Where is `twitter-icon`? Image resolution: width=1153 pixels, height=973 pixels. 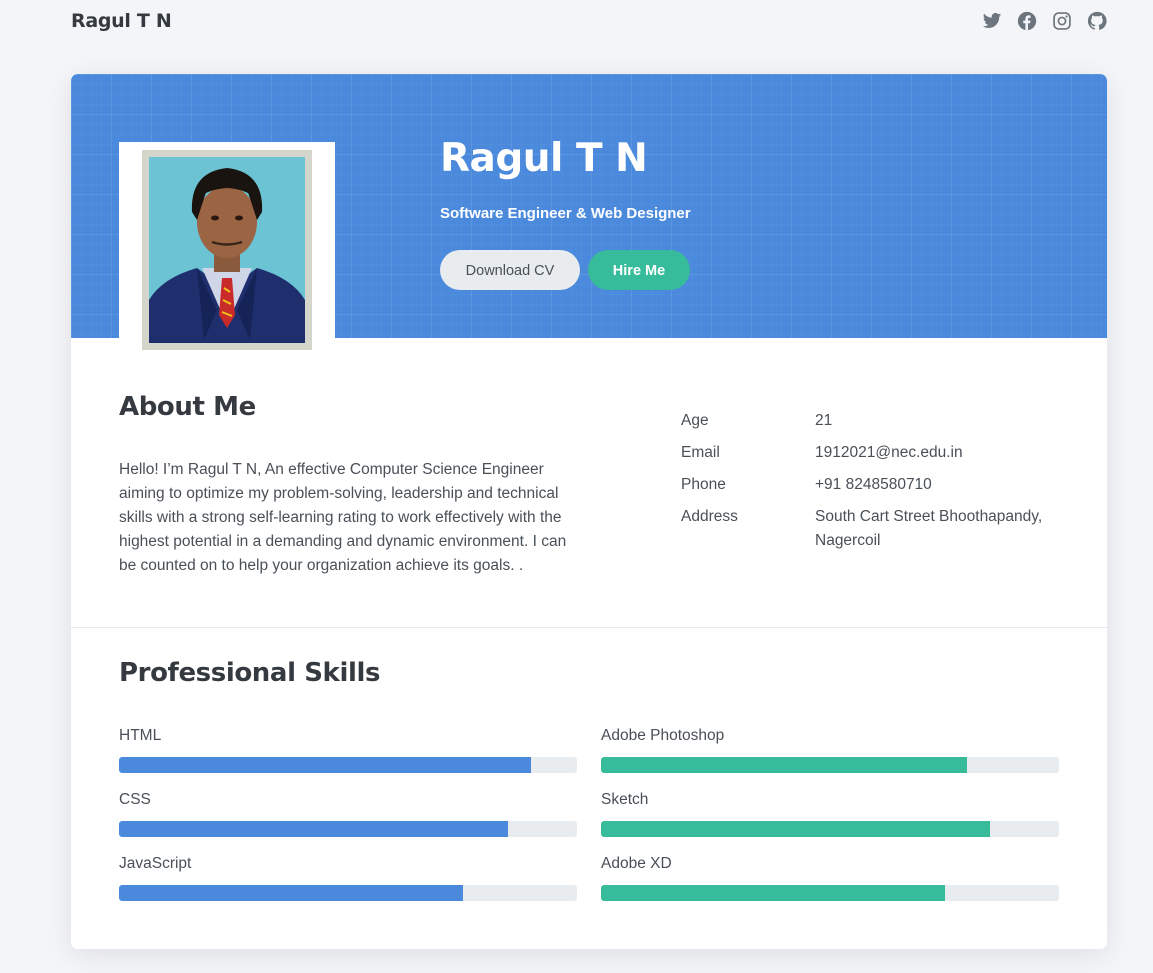
twitter-icon is located at coordinates (992, 21).